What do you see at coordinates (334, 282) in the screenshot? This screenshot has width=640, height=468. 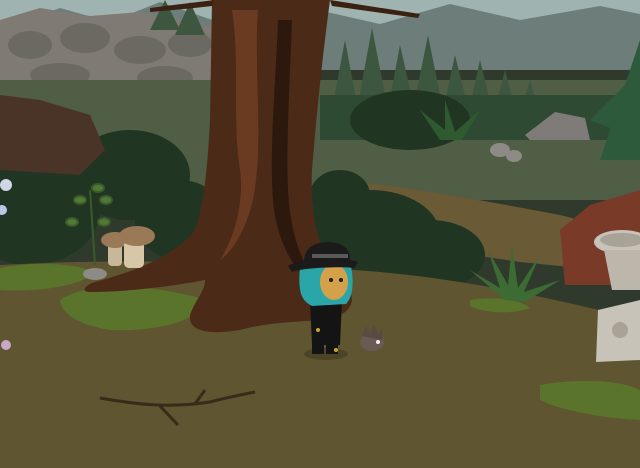 I see `avatar-face` at bounding box center [334, 282].